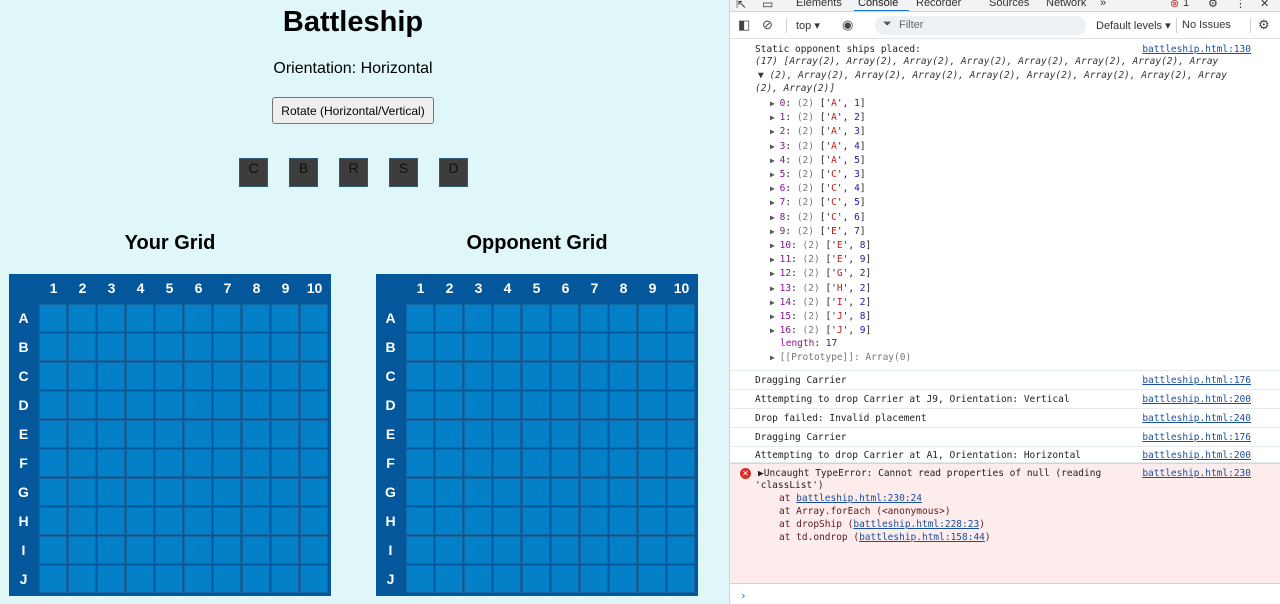 Image resolution: width=1280 pixels, height=604 pixels. What do you see at coordinates (818, 160) in the screenshot?
I see `array-item: ▶ 4: (2) ['A', 5]` at bounding box center [818, 160].